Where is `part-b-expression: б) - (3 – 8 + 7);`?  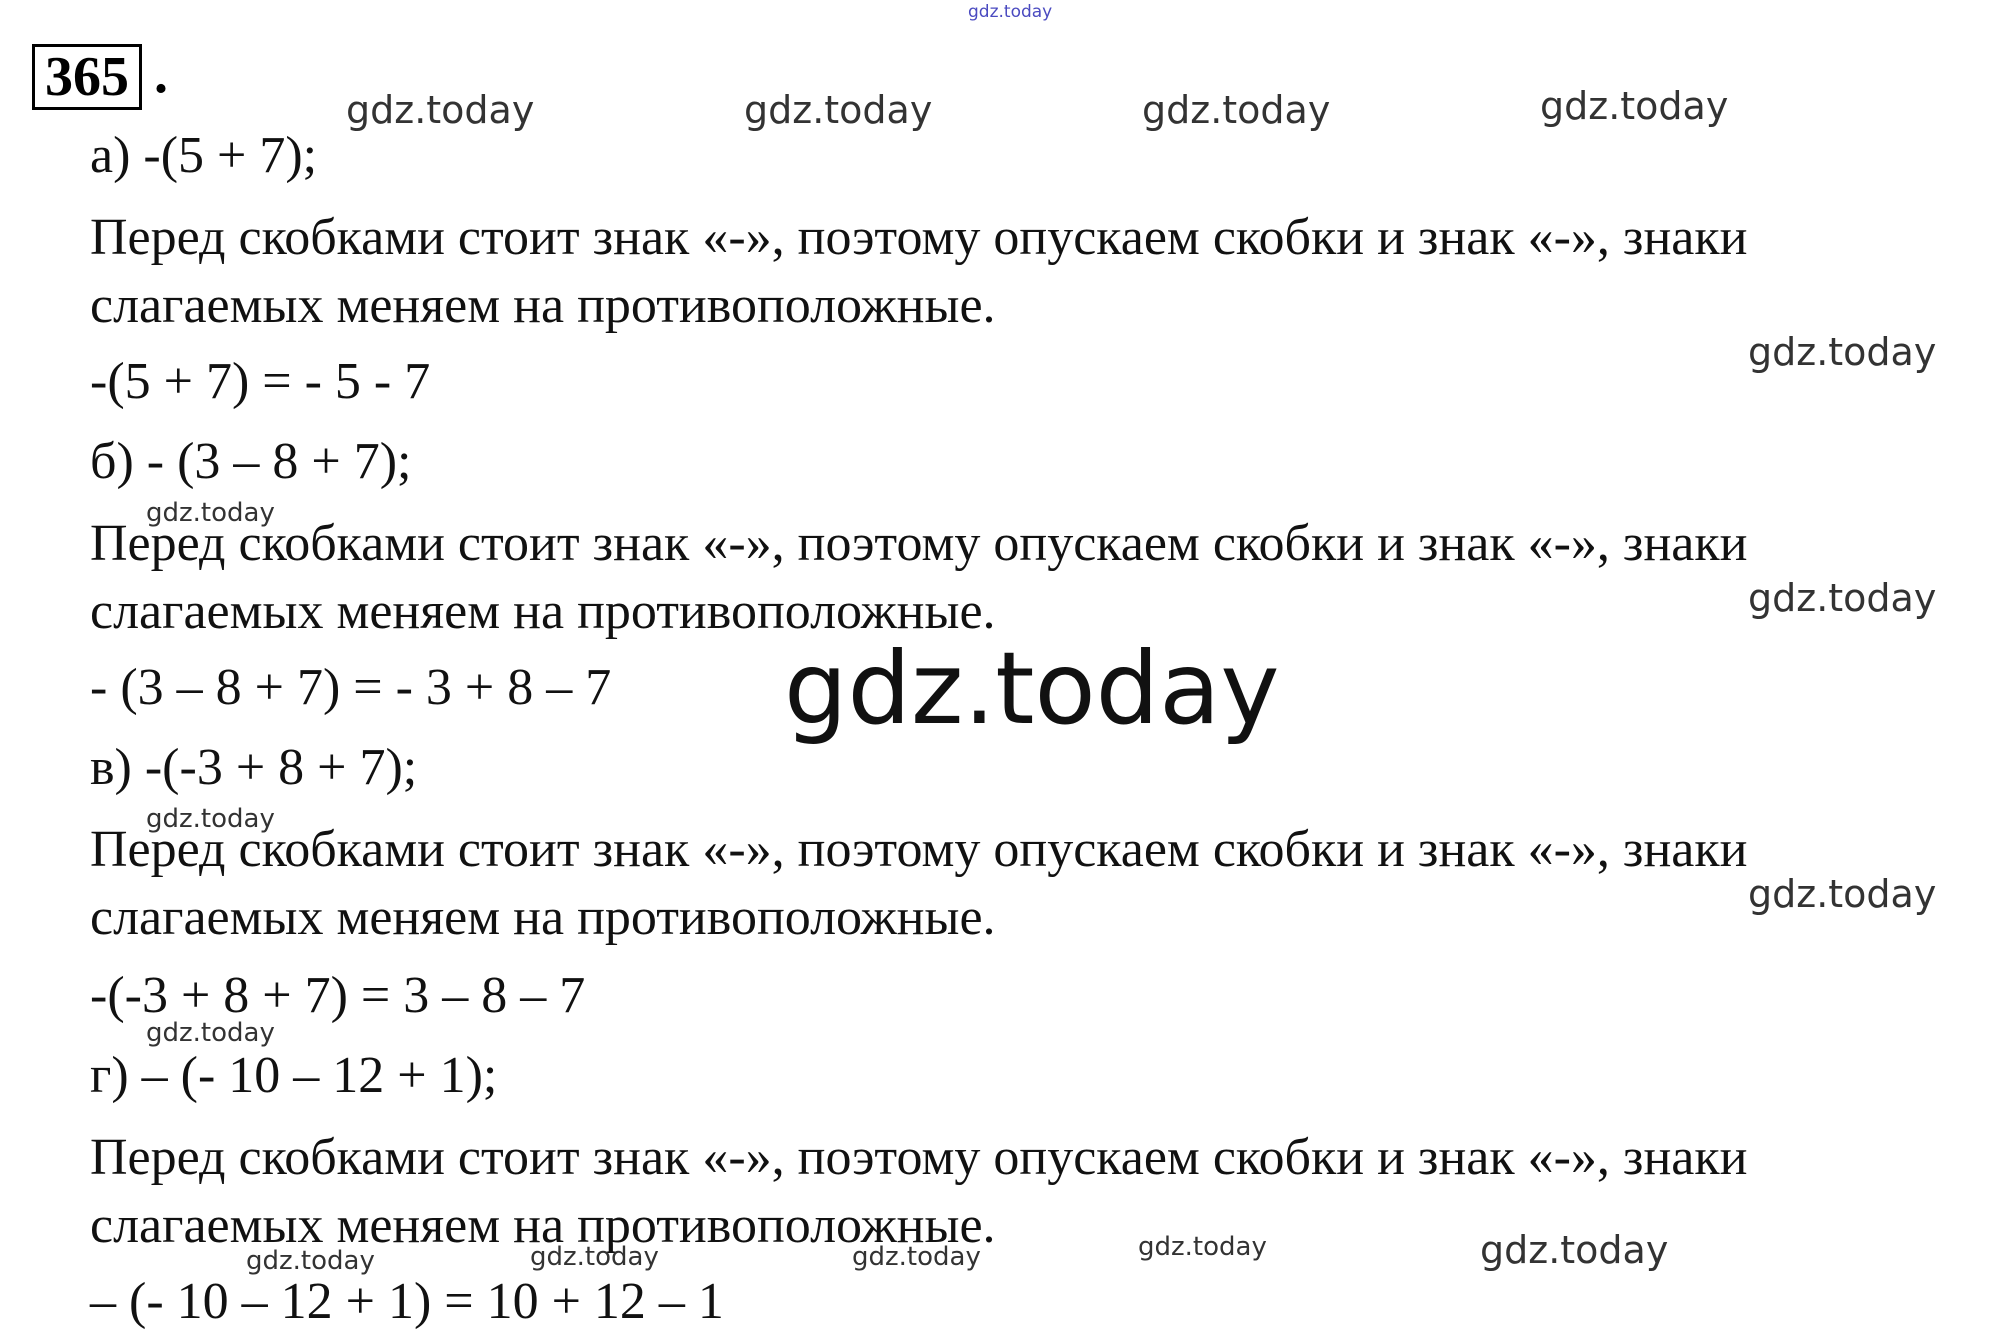
part-b-expression: б) - (3 – 8 + 7); is located at coordinates (251, 461).